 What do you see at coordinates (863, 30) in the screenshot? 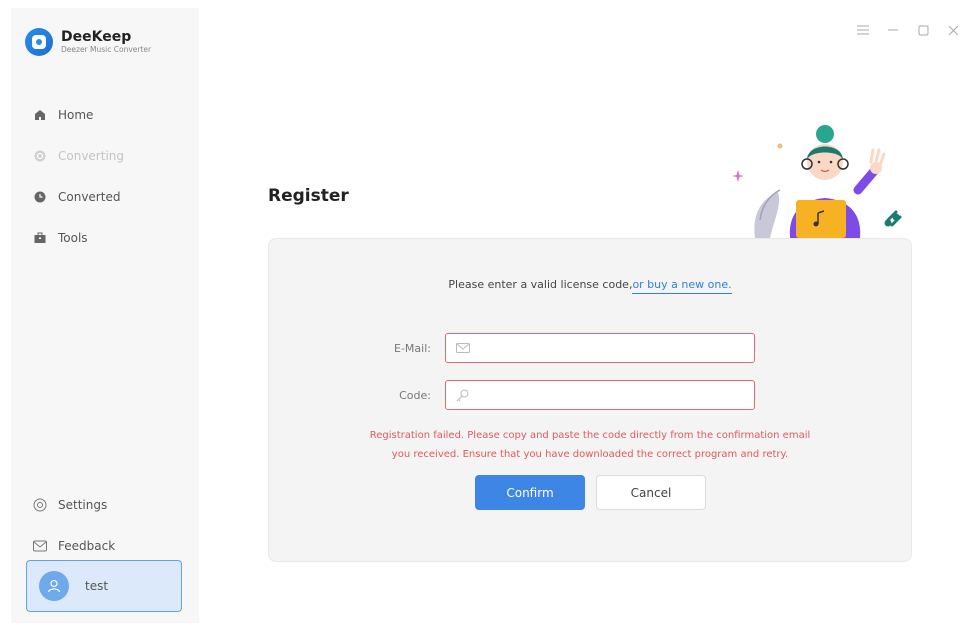
I see `menu-icon` at bounding box center [863, 30].